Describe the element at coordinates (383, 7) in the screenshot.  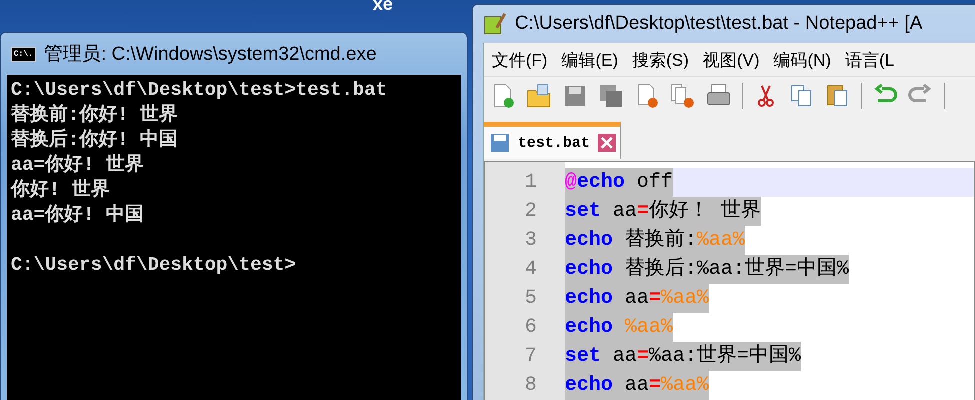
I see `window-title: xe` at that location.